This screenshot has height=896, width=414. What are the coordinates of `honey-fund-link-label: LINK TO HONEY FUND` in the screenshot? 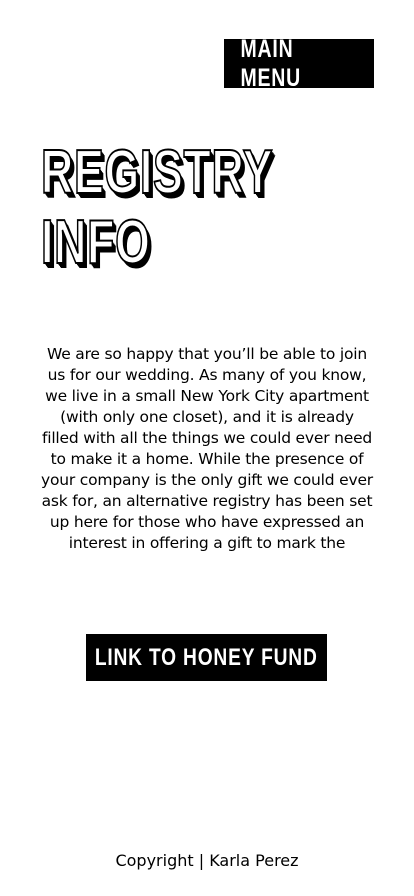 It's located at (206, 657).